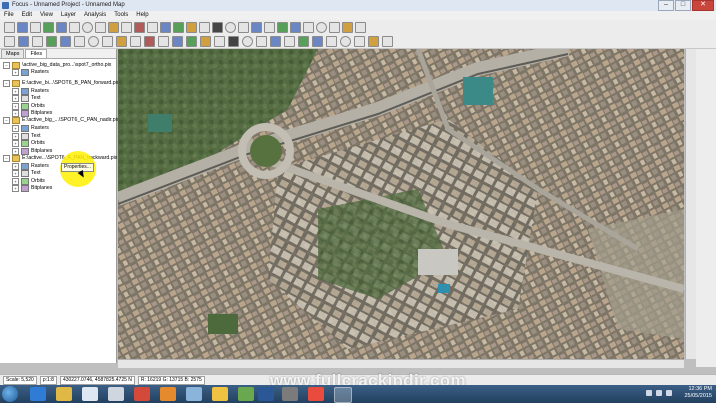 This screenshot has height=403, width=716. What do you see at coordinates (90, 394) in the screenshot?
I see `document-icon` at bounding box center [90, 394].